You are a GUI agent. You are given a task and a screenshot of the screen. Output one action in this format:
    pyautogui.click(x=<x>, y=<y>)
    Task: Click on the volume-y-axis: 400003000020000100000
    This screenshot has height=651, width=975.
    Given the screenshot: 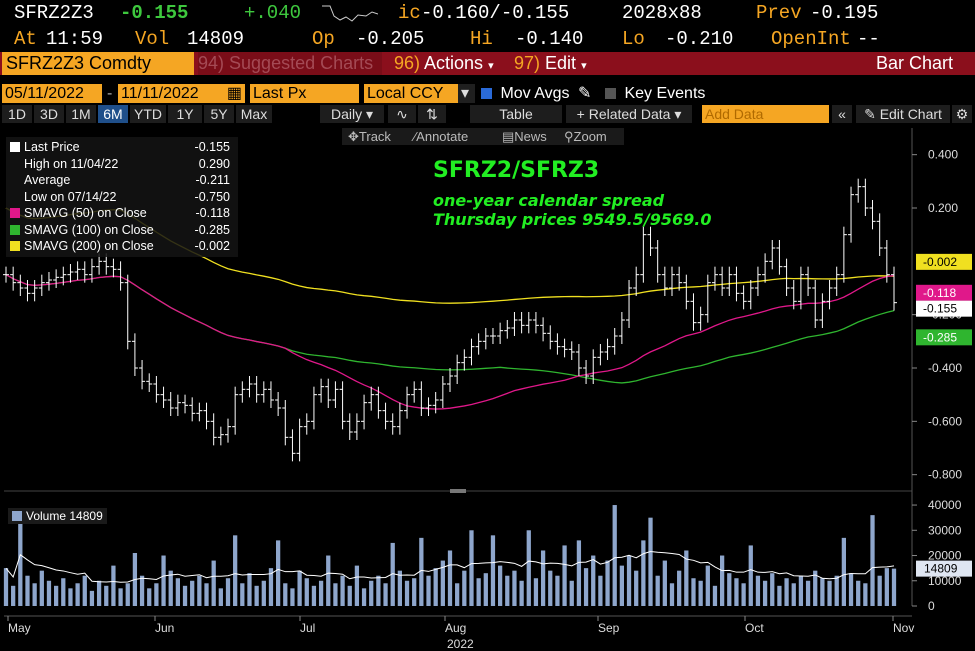 What is the action you would take?
    pyautogui.click(x=937, y=555)
    